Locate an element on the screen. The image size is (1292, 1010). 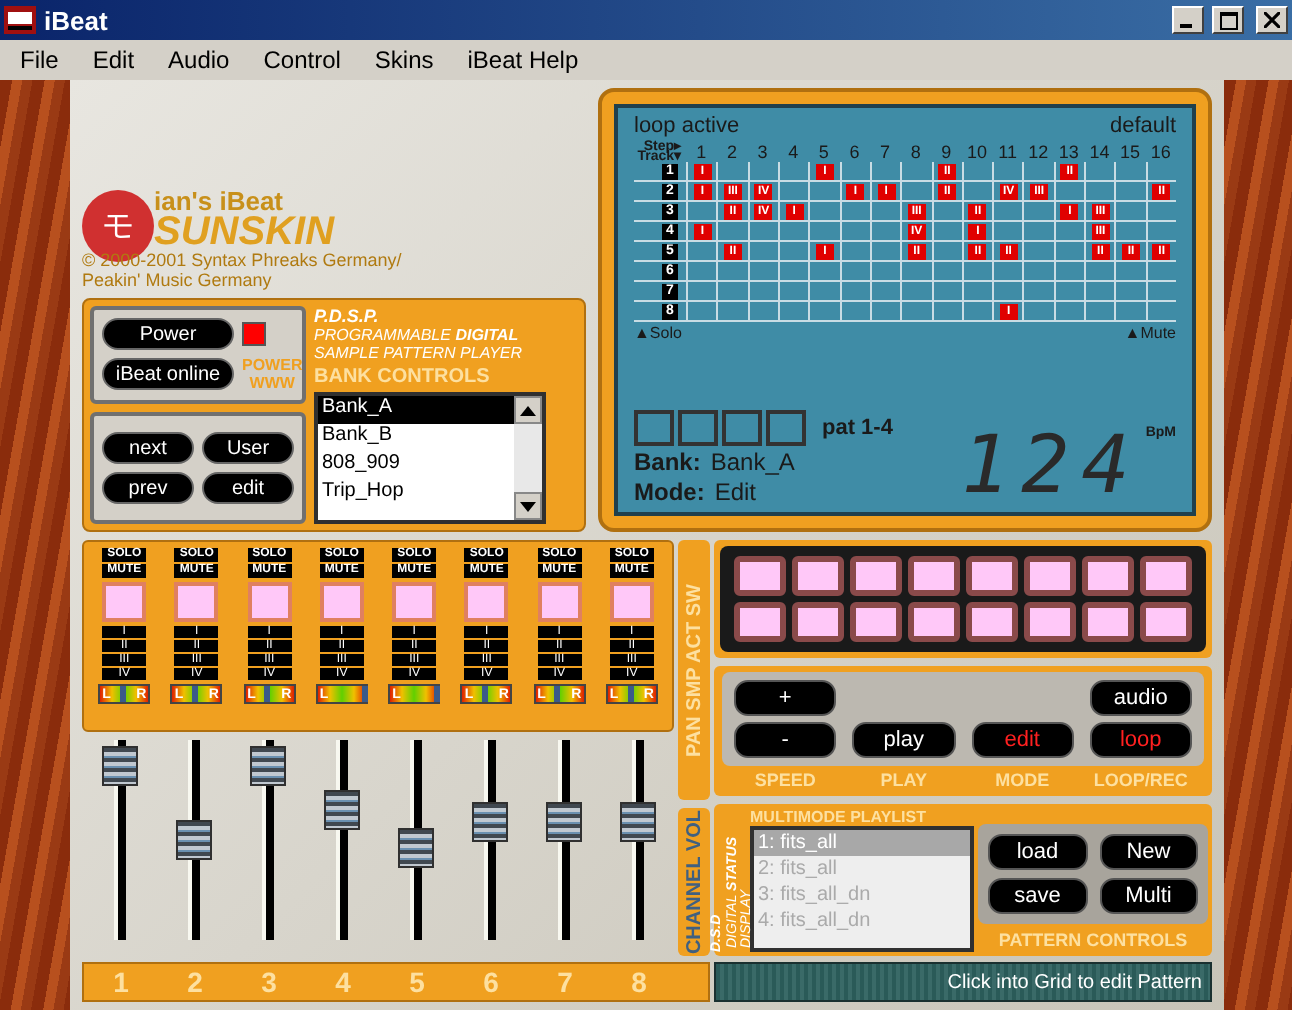
product-name: P.D.S.P. is located at coordinates (347, 316).